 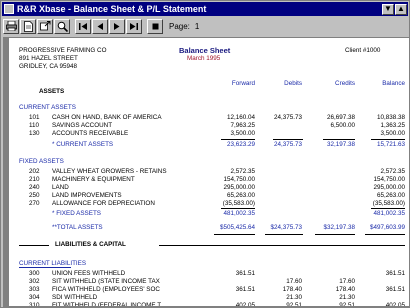 I want to click on amount-forward: 65,263.00, so click(x=240, y=195).